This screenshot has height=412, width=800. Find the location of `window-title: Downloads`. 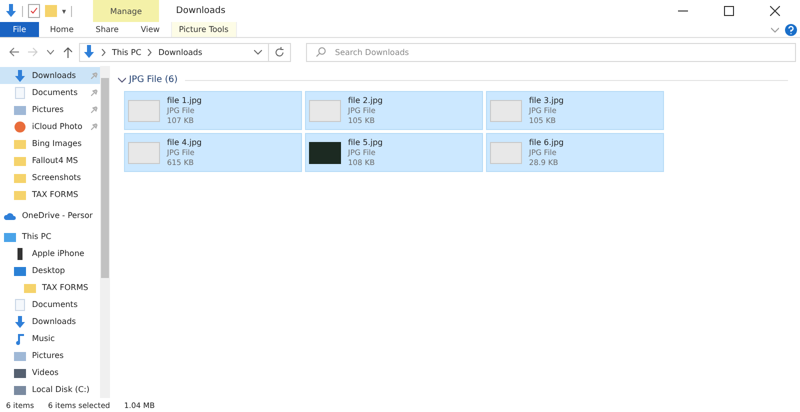

window-title: Downloads is located at coordinates (201, 11).